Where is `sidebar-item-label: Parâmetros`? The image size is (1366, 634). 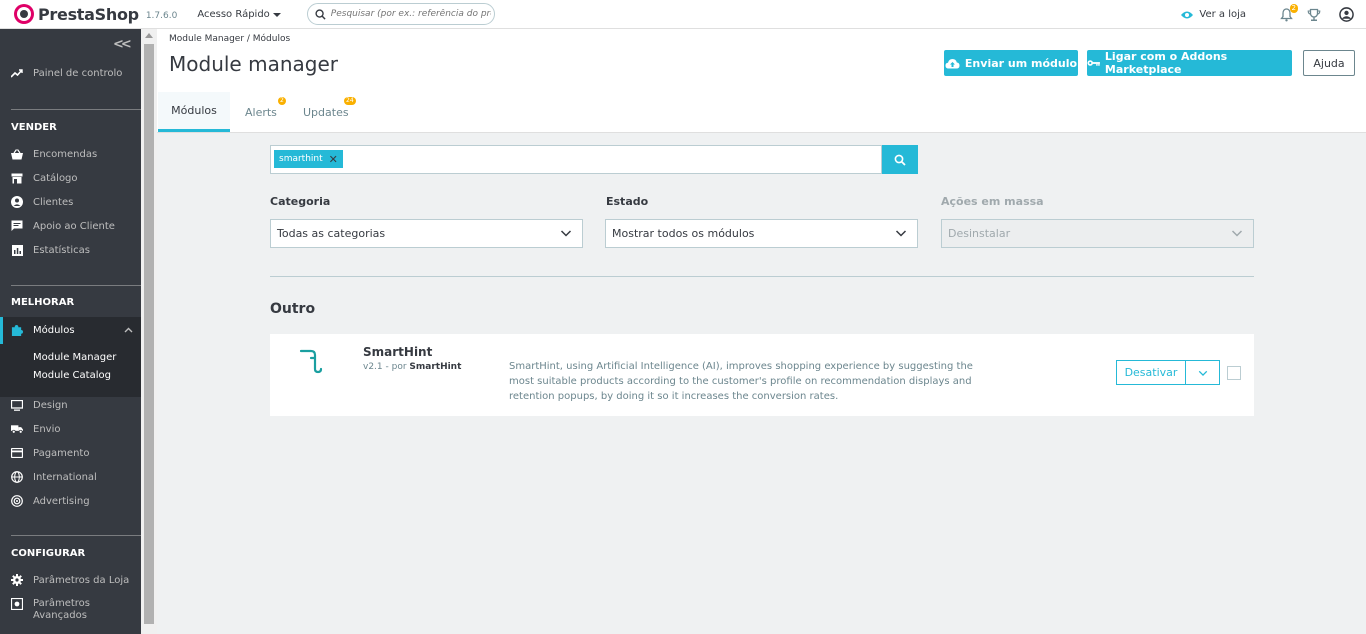 sidebar-item-label: Parâmetros is located at coordinates (61, 603).